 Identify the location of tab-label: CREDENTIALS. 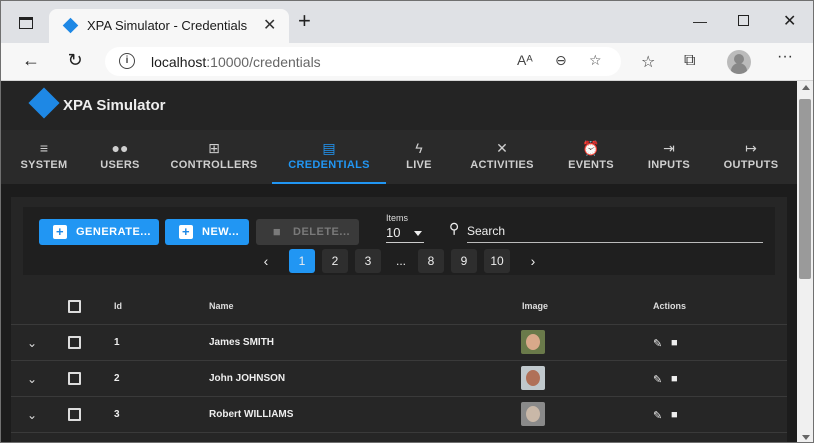
(329, 165).